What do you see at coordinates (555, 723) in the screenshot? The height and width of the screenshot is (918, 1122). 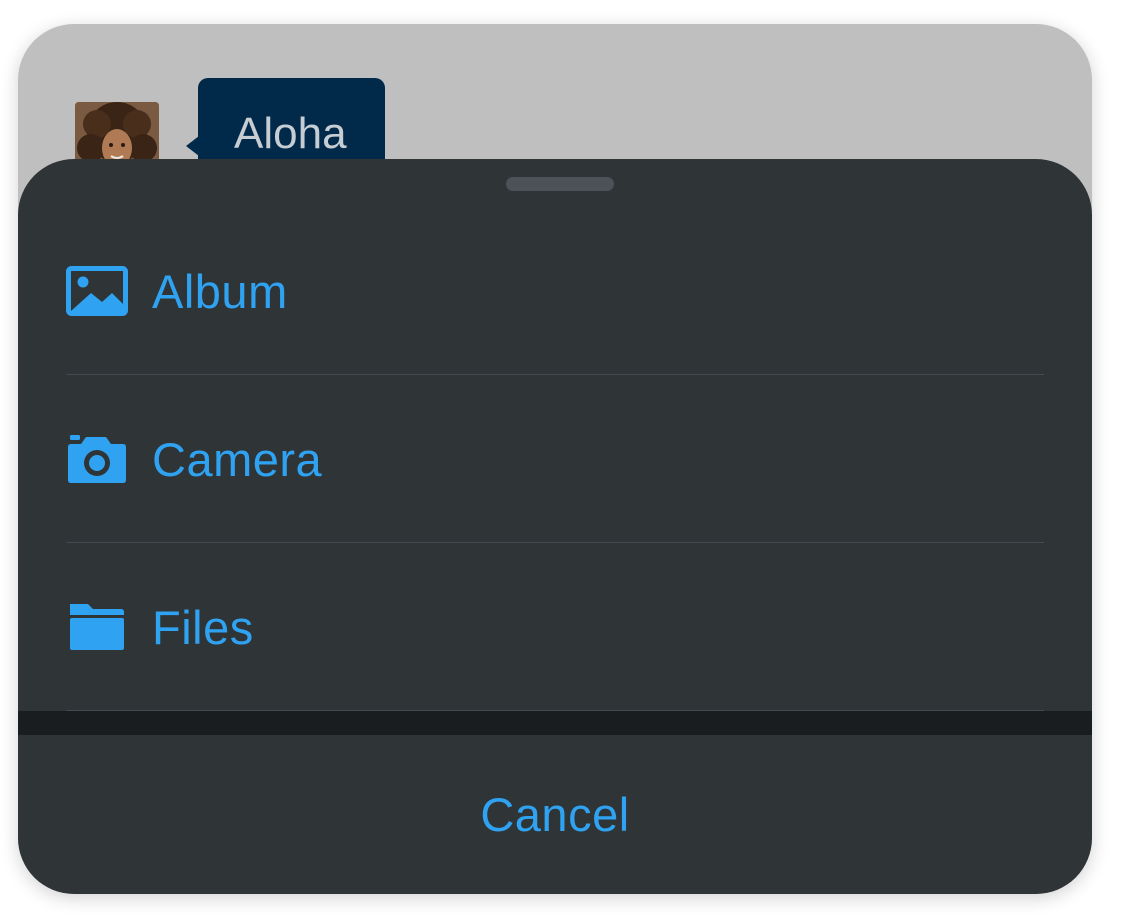 I see `section-separator` at bounding box center [555, 723].